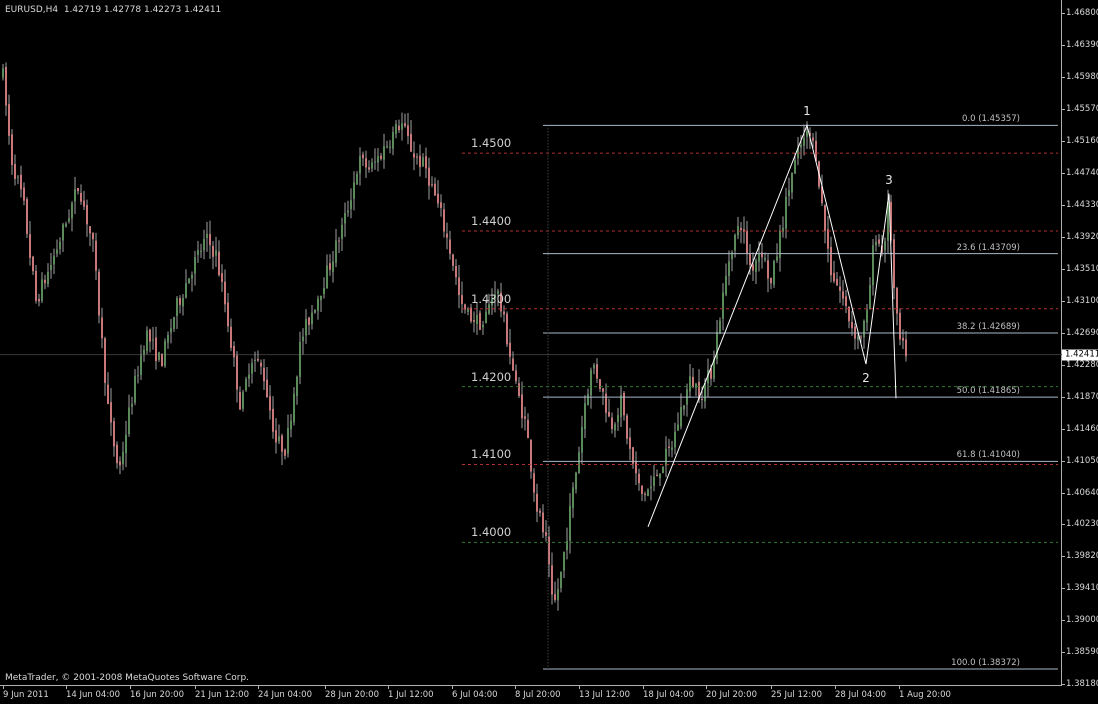  I want to click on price-tick-label: 1.45160, so click(1082, 140).